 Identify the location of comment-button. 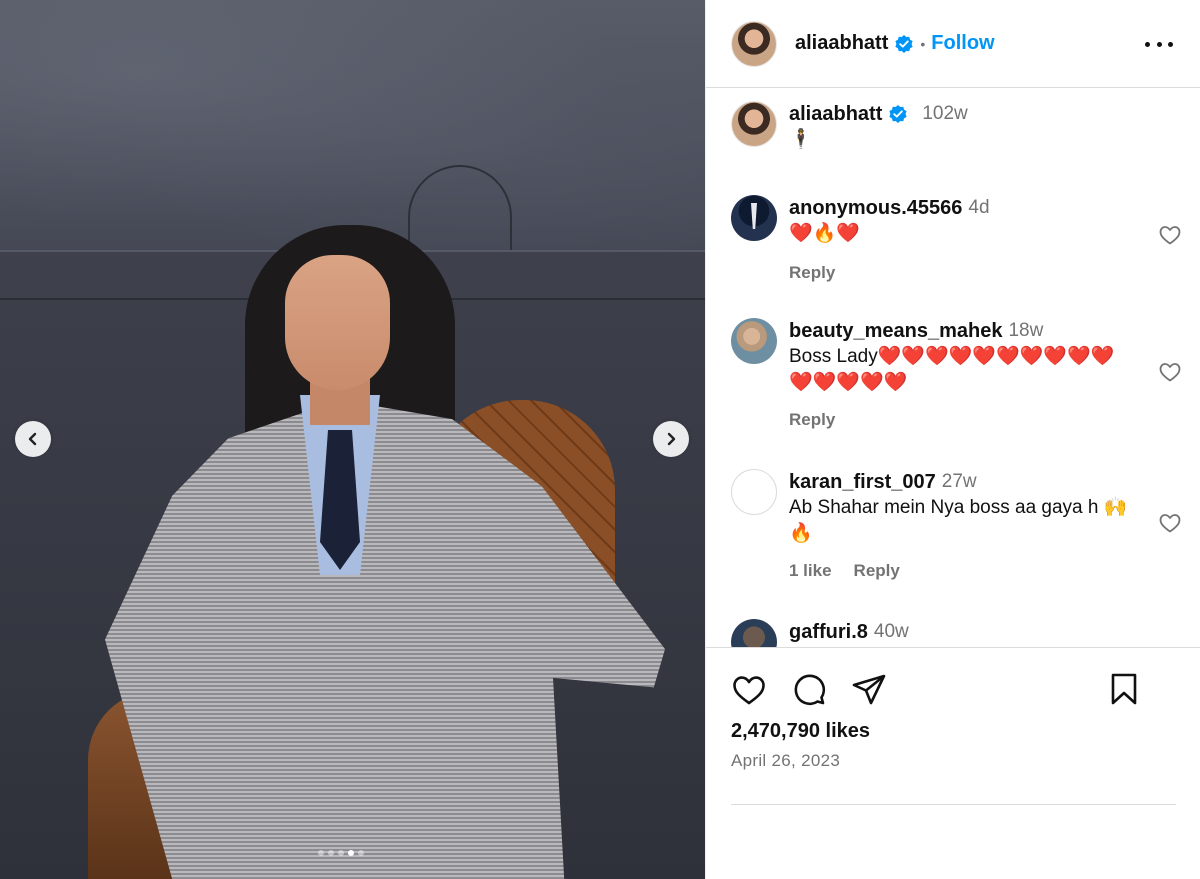
(809, 690).